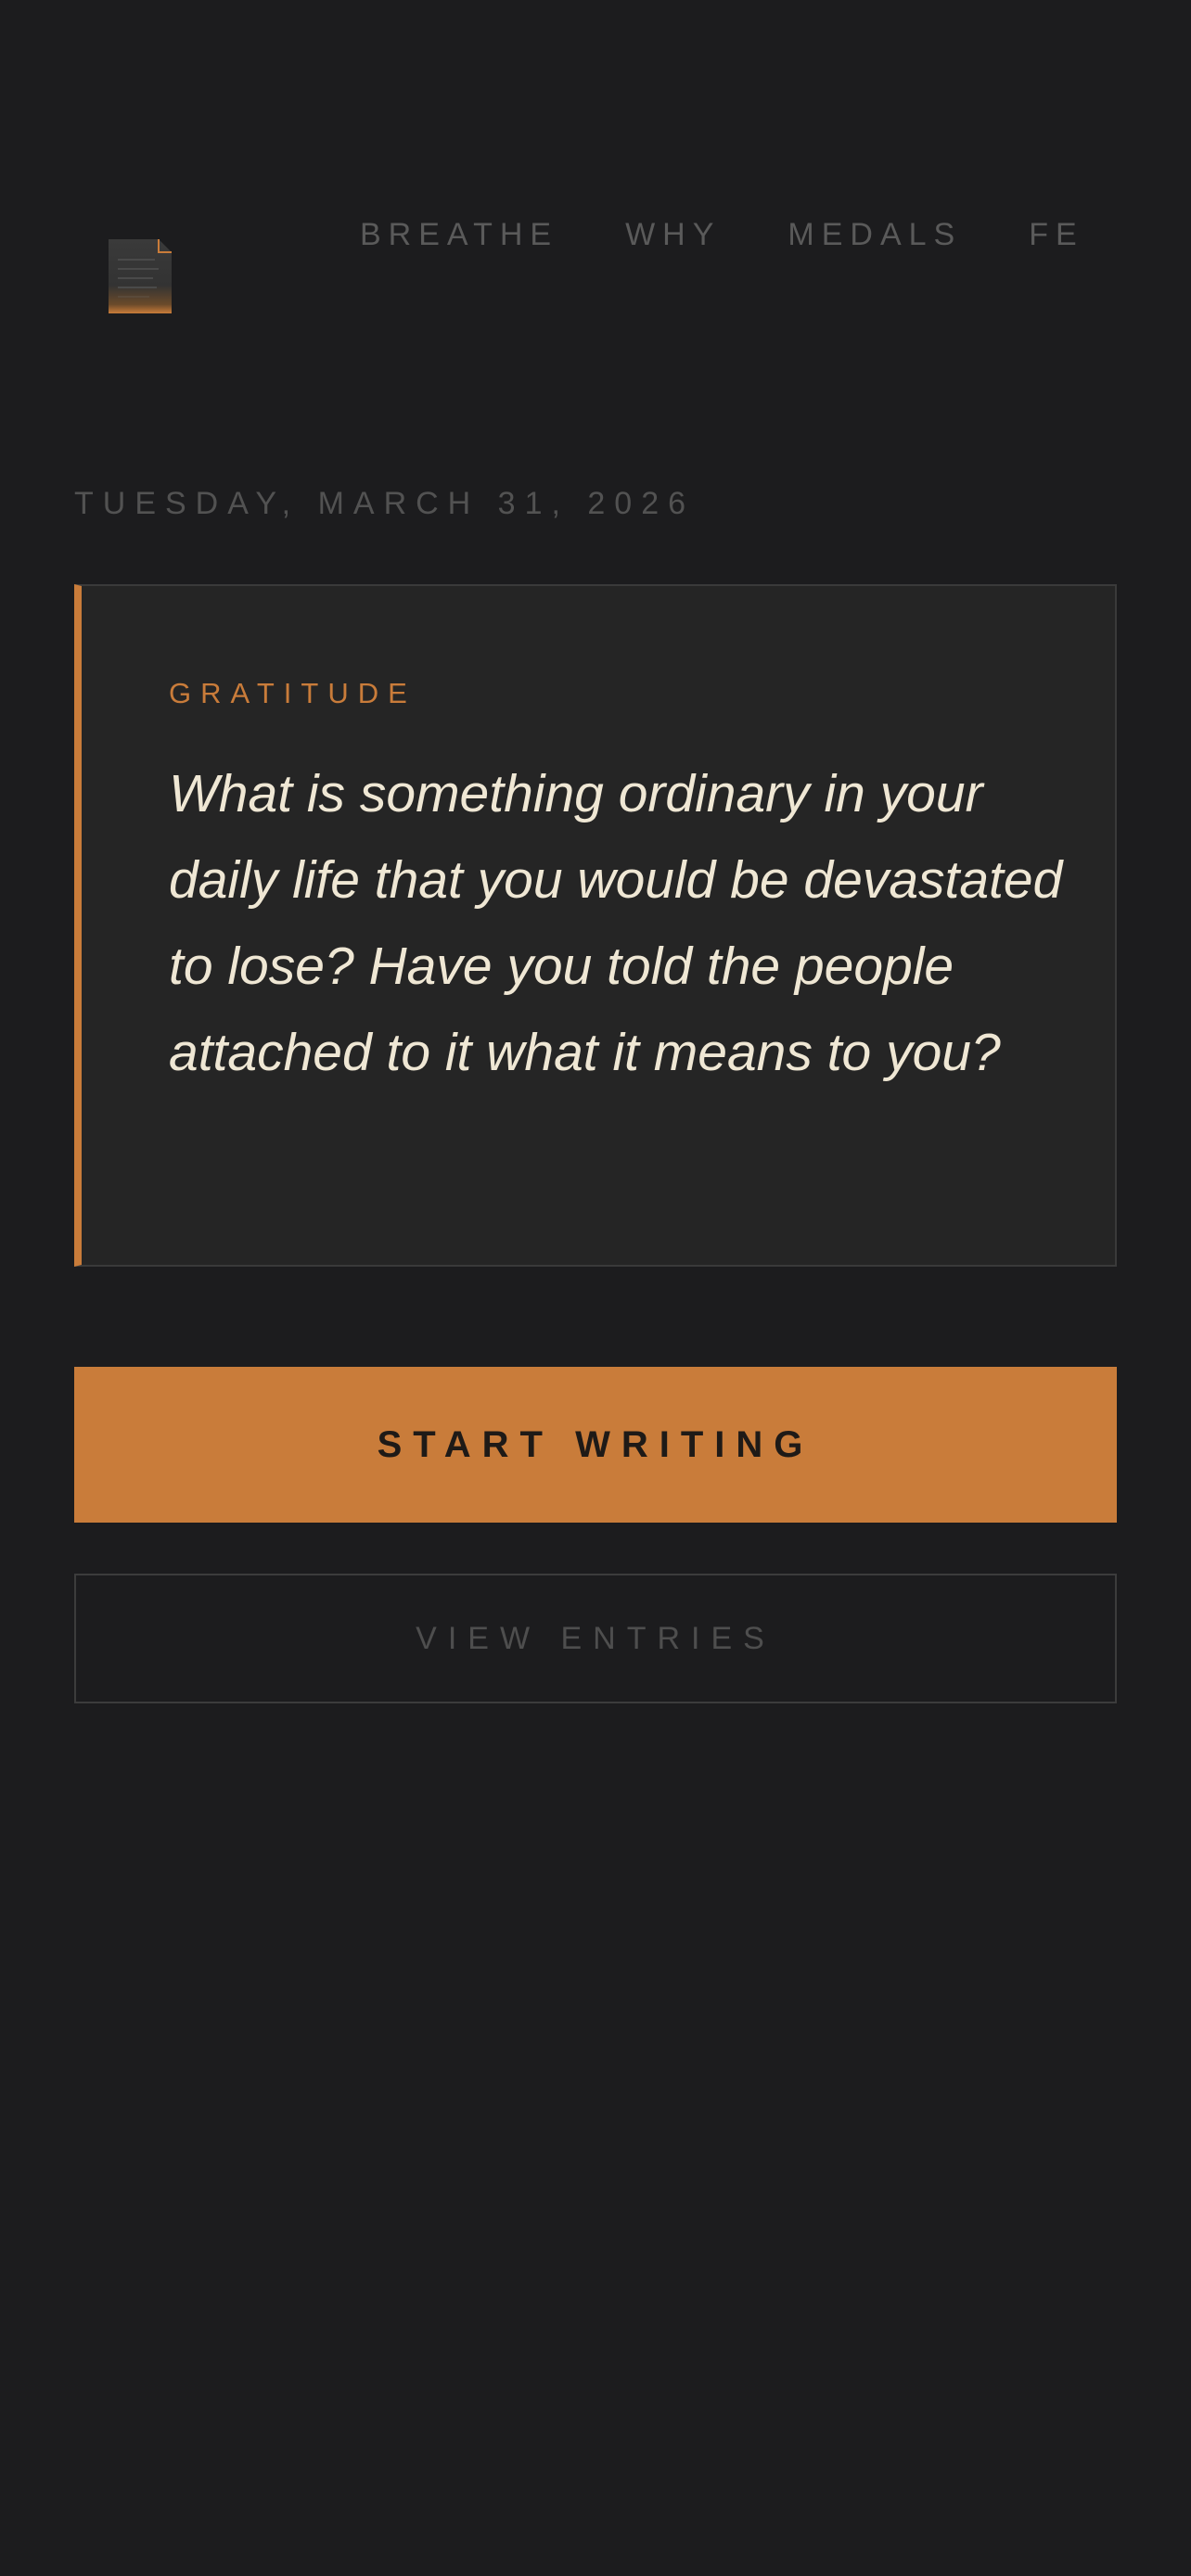 The width and height of the screenshot is (1191, 2576). What do you see at coordinates (775, 234) in the screenshot?
I see `top-nav: BREATHE WHY MEDALS FE` at bounding box center [775, 234].